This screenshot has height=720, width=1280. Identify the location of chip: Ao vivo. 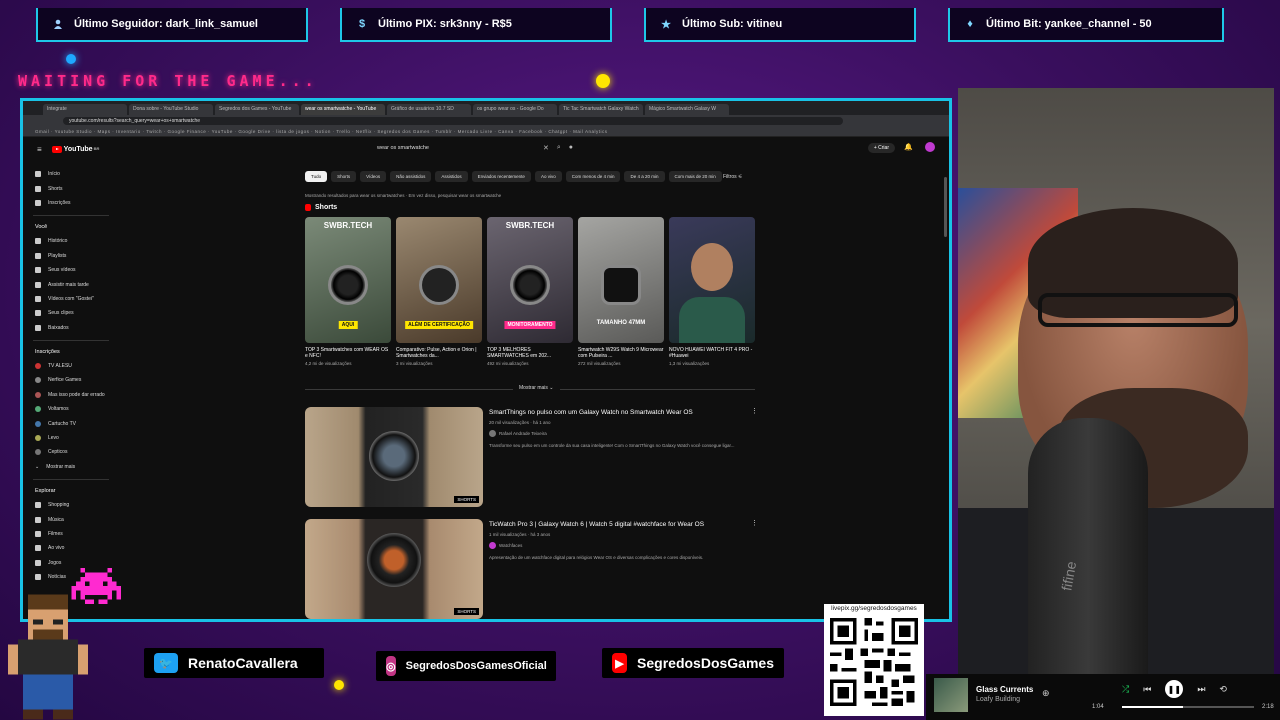
(548, 176).